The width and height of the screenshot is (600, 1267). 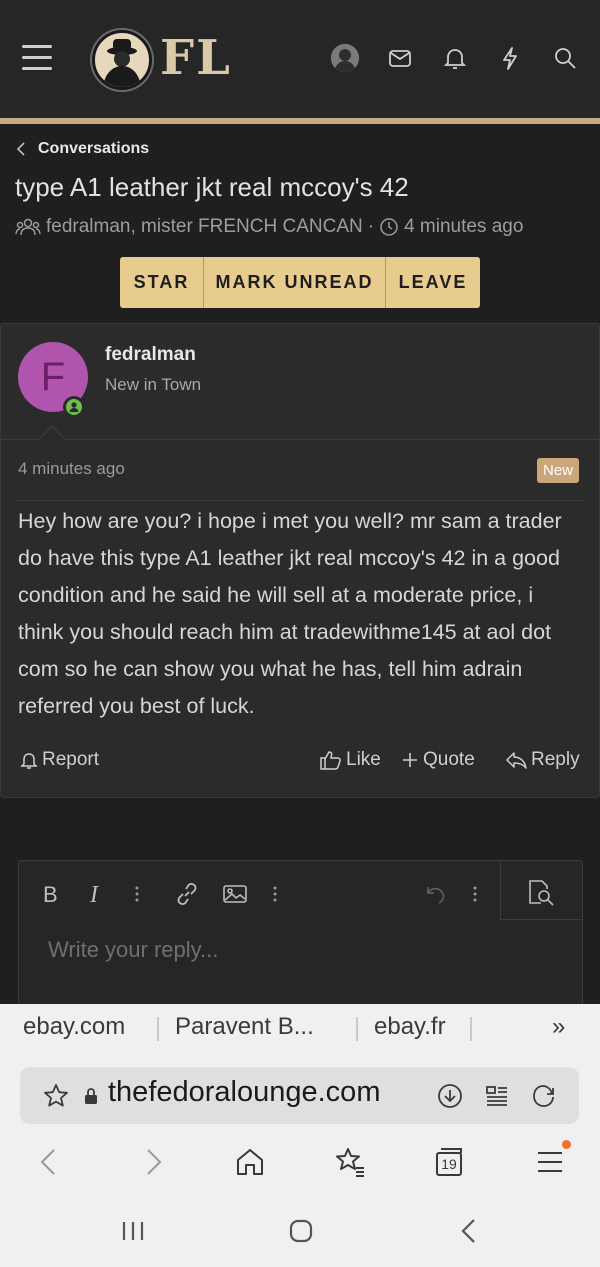 What do you see at coordinates (555, 759) in the screenshot?
I see `reply-label: Reply` at bounding box center [555, 759].